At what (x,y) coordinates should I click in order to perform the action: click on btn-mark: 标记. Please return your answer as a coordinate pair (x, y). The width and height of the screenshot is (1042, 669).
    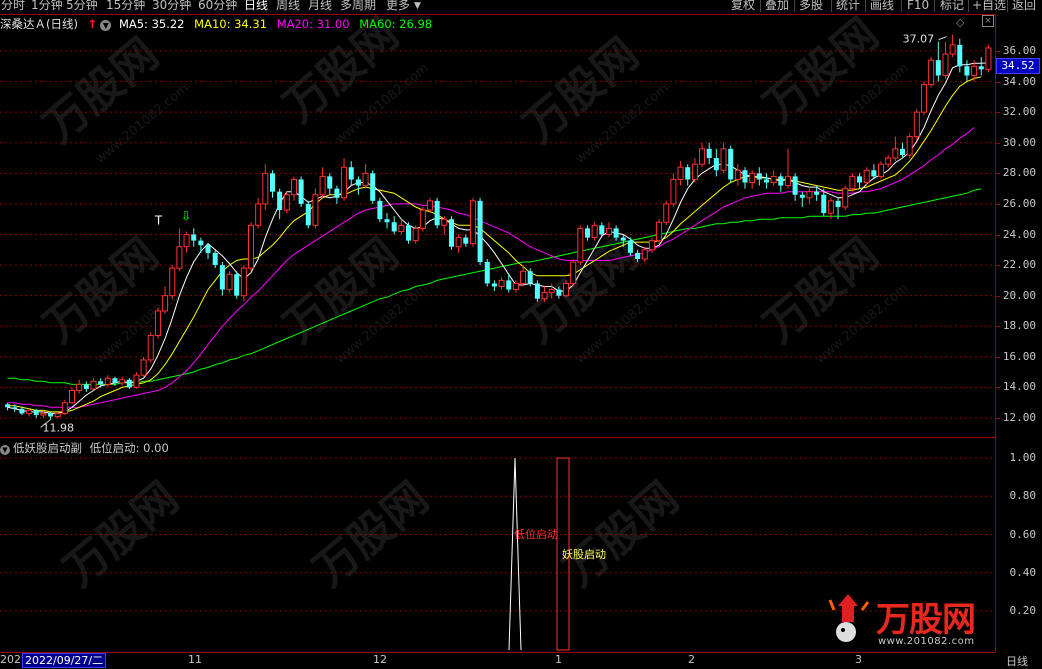
    Looking at the image, I should click on (952, 6).